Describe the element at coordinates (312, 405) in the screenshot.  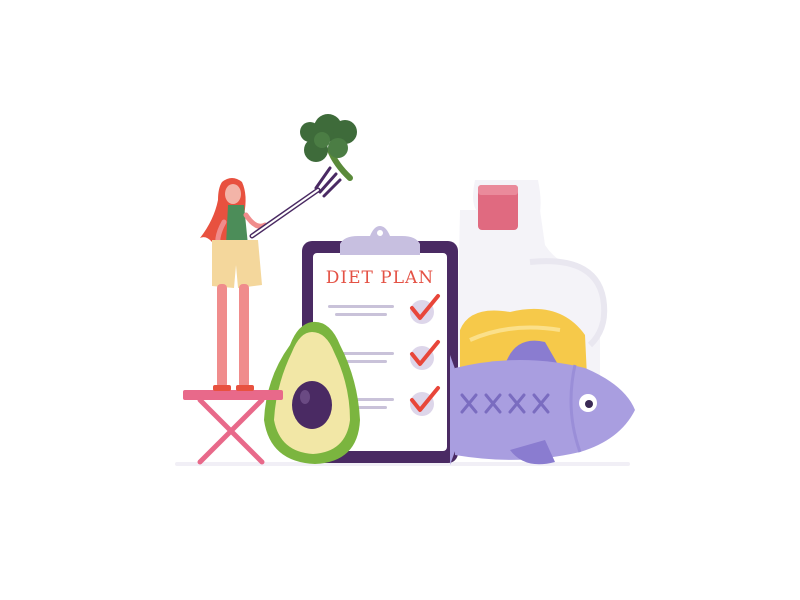
I see `avocado-pit` at that location.